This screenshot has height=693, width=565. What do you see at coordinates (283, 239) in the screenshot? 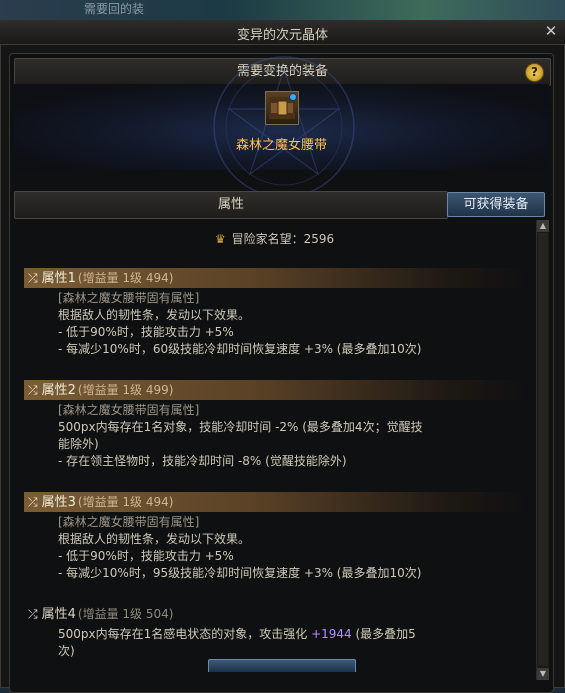
I see `fame-label: 冒险家名望：2596` at bounding box center [283, 239].